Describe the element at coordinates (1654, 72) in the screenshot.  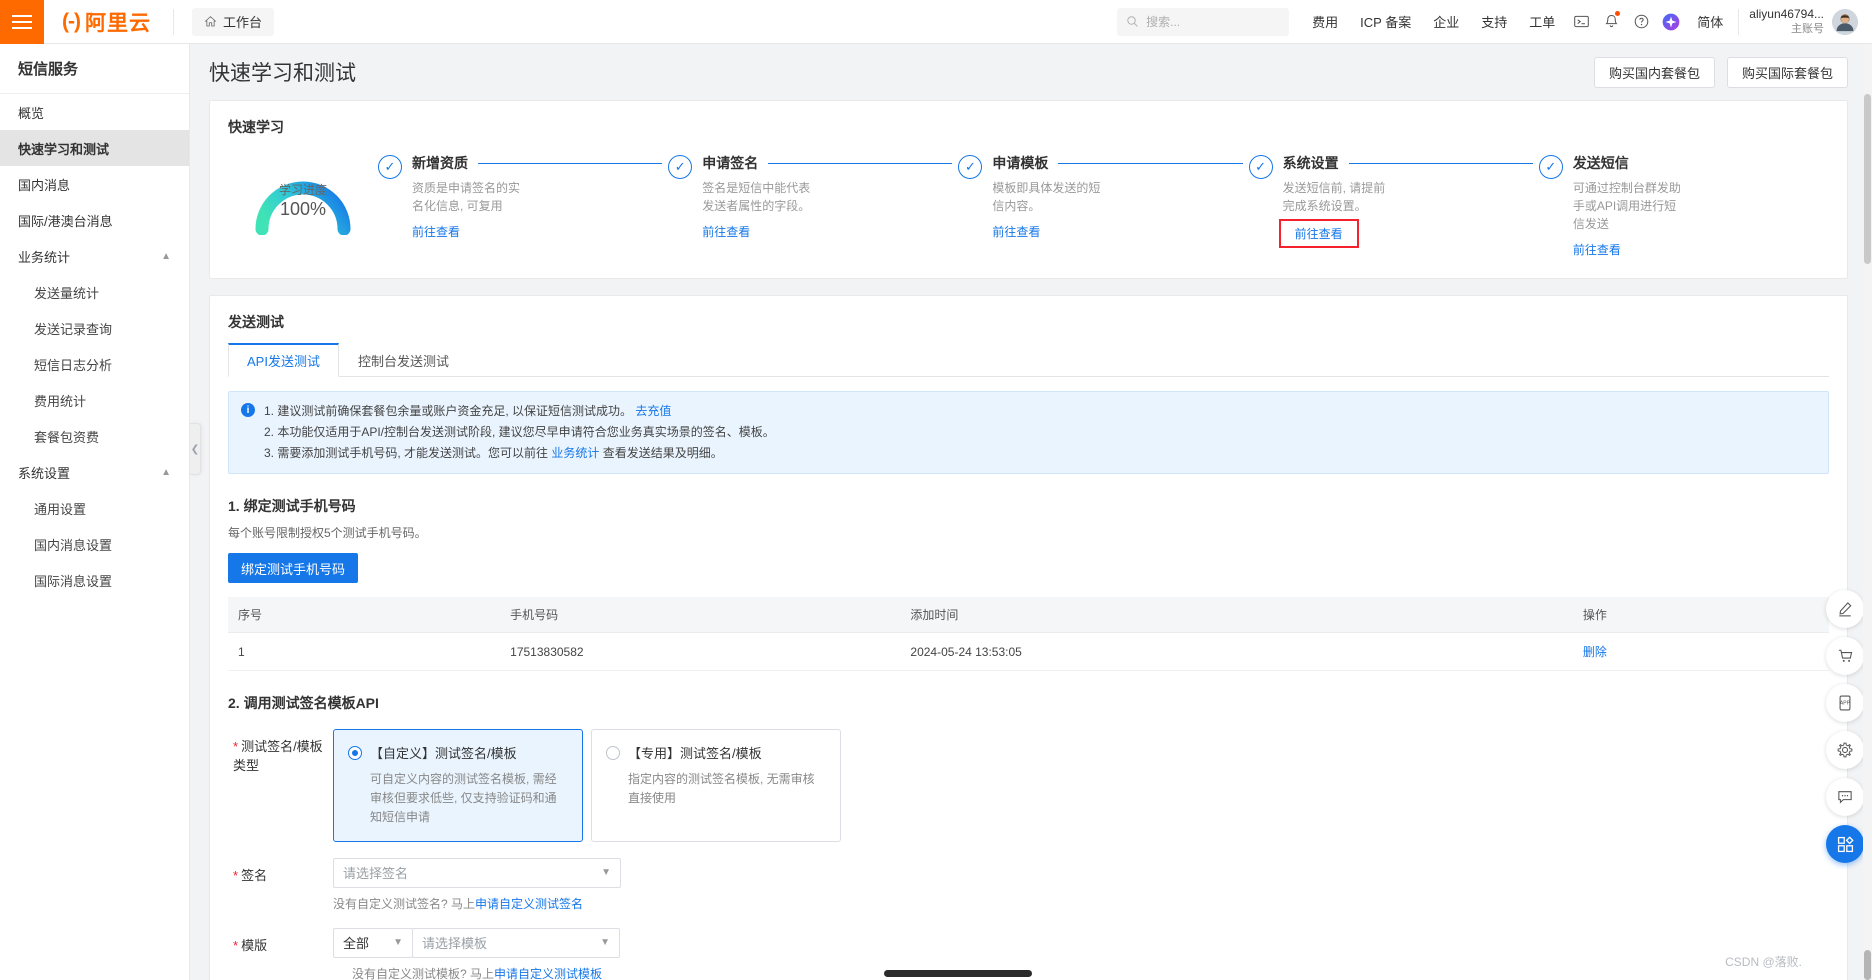
I see `buy-domestic-package-button: 购买国内套餐包` at that location.